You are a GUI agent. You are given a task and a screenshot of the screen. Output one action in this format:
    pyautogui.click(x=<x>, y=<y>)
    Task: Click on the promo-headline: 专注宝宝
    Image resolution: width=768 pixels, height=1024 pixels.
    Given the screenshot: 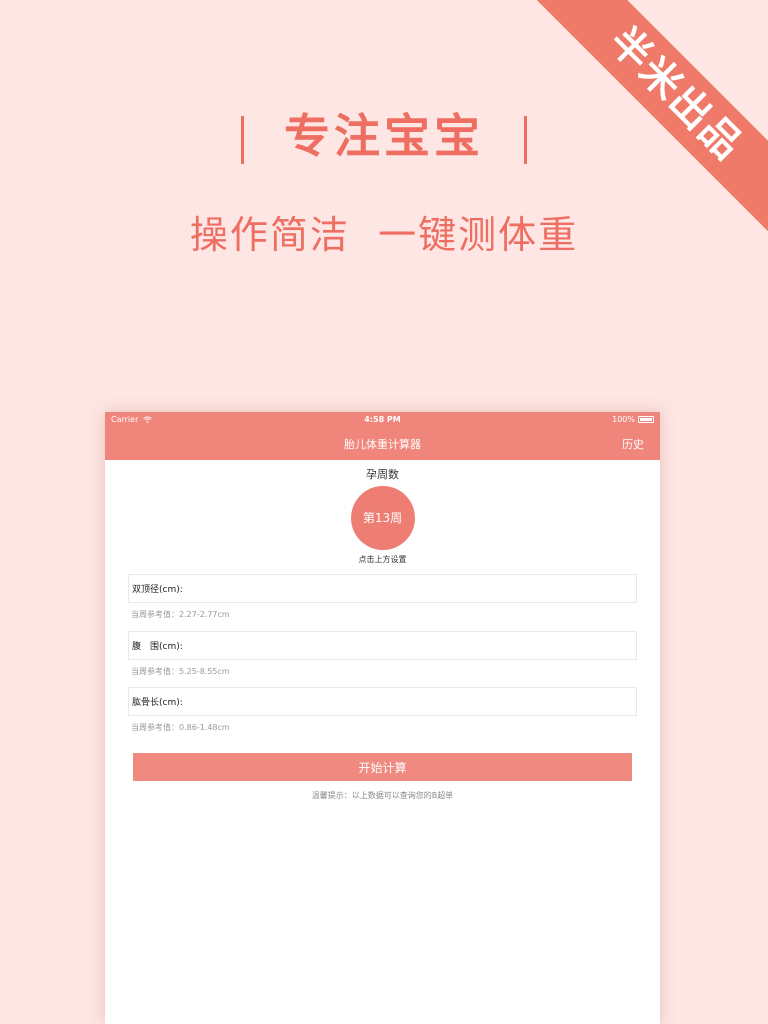 What is the action you would take?
    pyautogui.click(x=384, y=133)
    